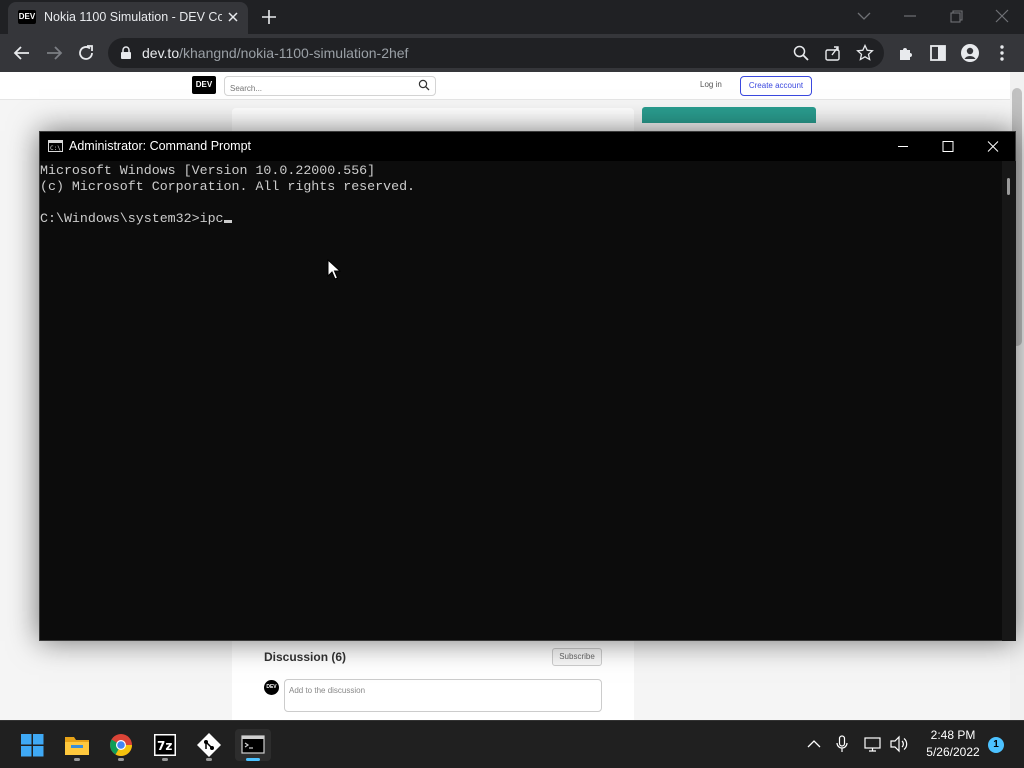 This screenshot has width=1024, height=768. What do you see at coordinates (842, 744) in the screenshot?
I see `microphone-icon` at bounding box center [842, 744].